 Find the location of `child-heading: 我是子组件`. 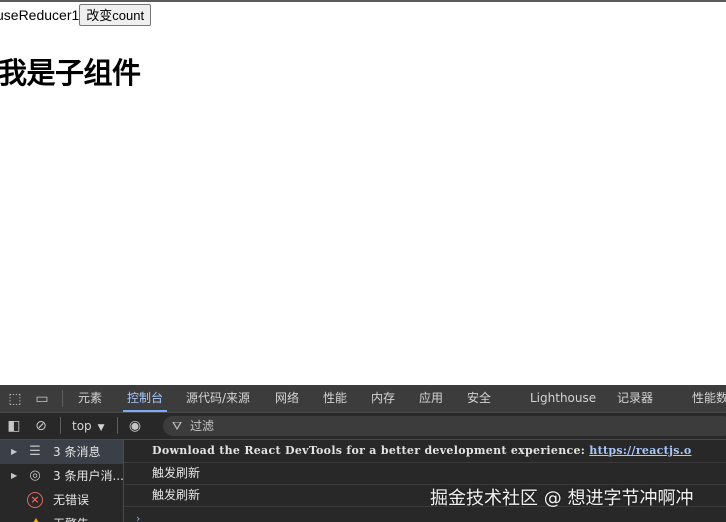

child-heading: 我是子组件 is located at coordinates (70, 73).